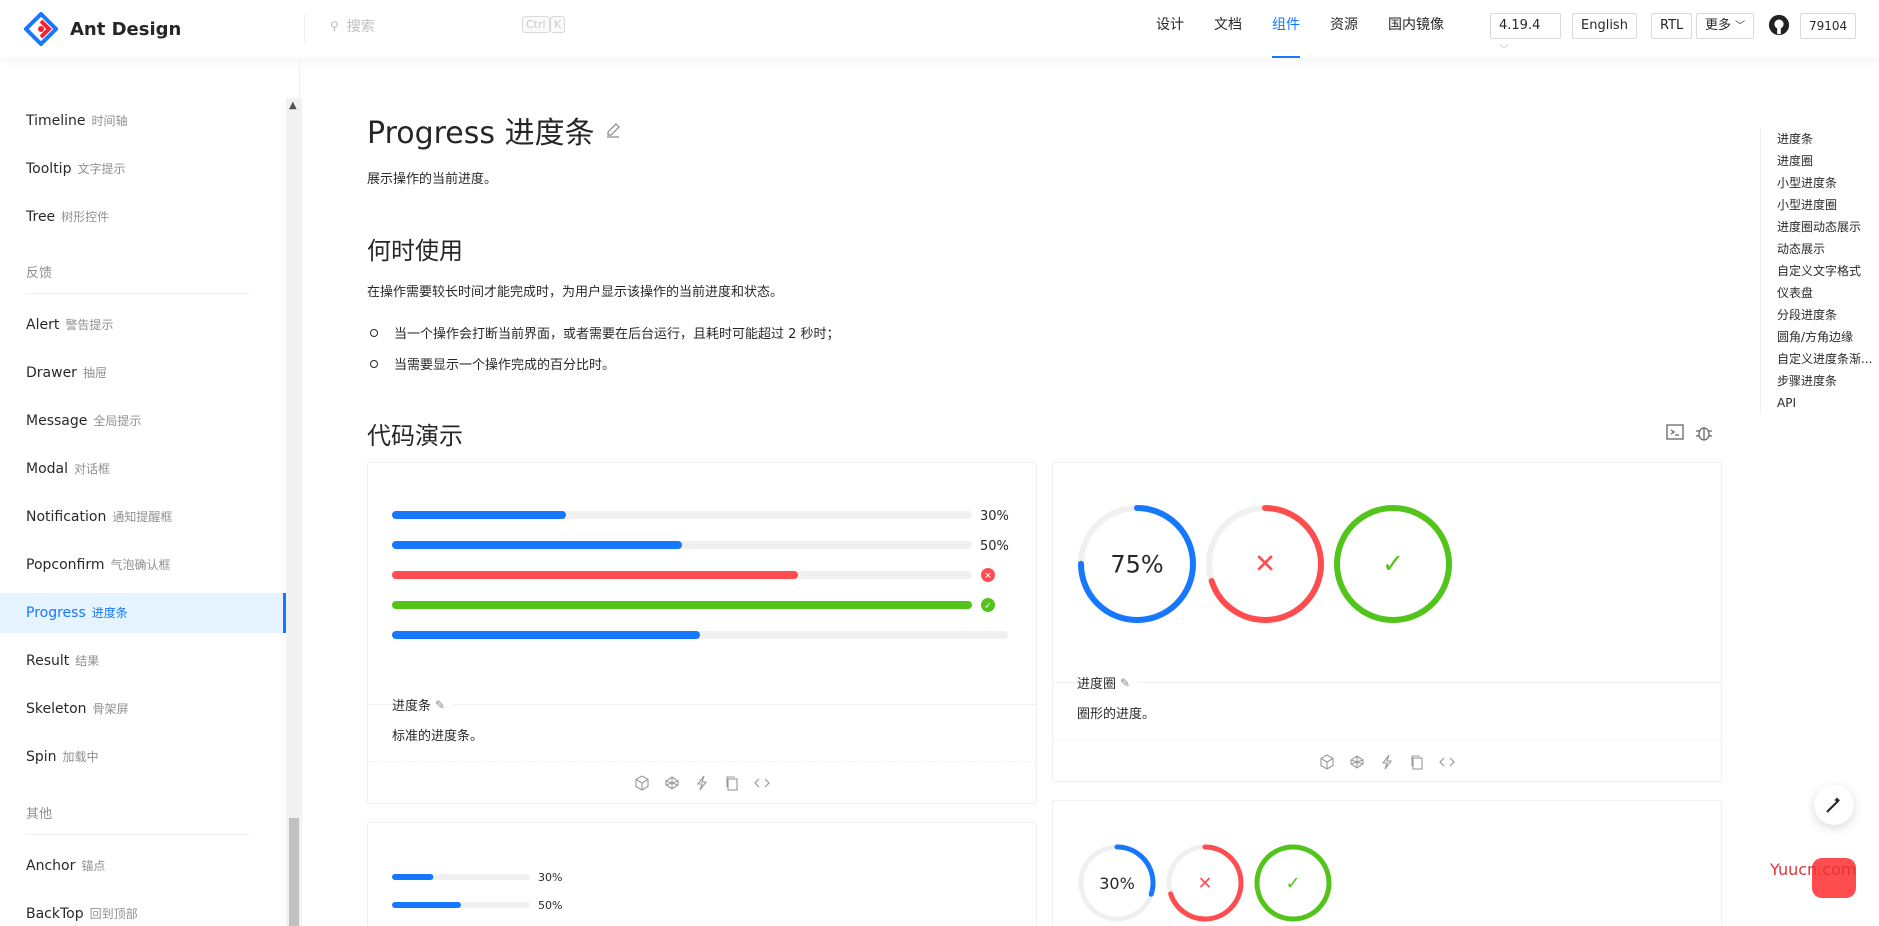 Image resolution: width=1879 pixels, height=926 pixels. Describe the element at coordinates (143, 373) in the screenshot. I see `sidebar-item-drawer: Drawer 抽屉` at that location.